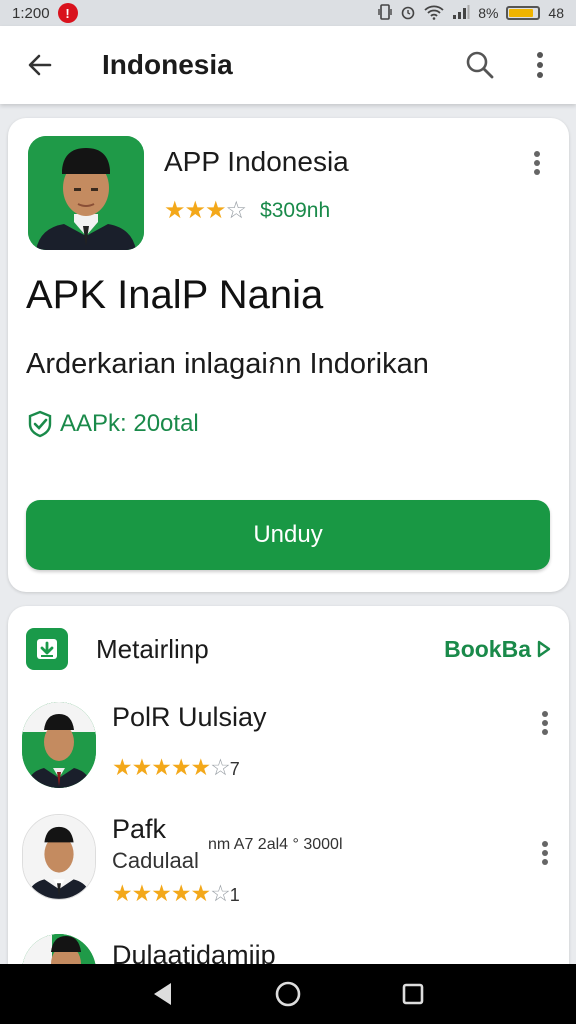  What do you see at coordinates (31, 13) in the screenshot?
I see `status-time: 1:200` at bounding box center [31, 13].